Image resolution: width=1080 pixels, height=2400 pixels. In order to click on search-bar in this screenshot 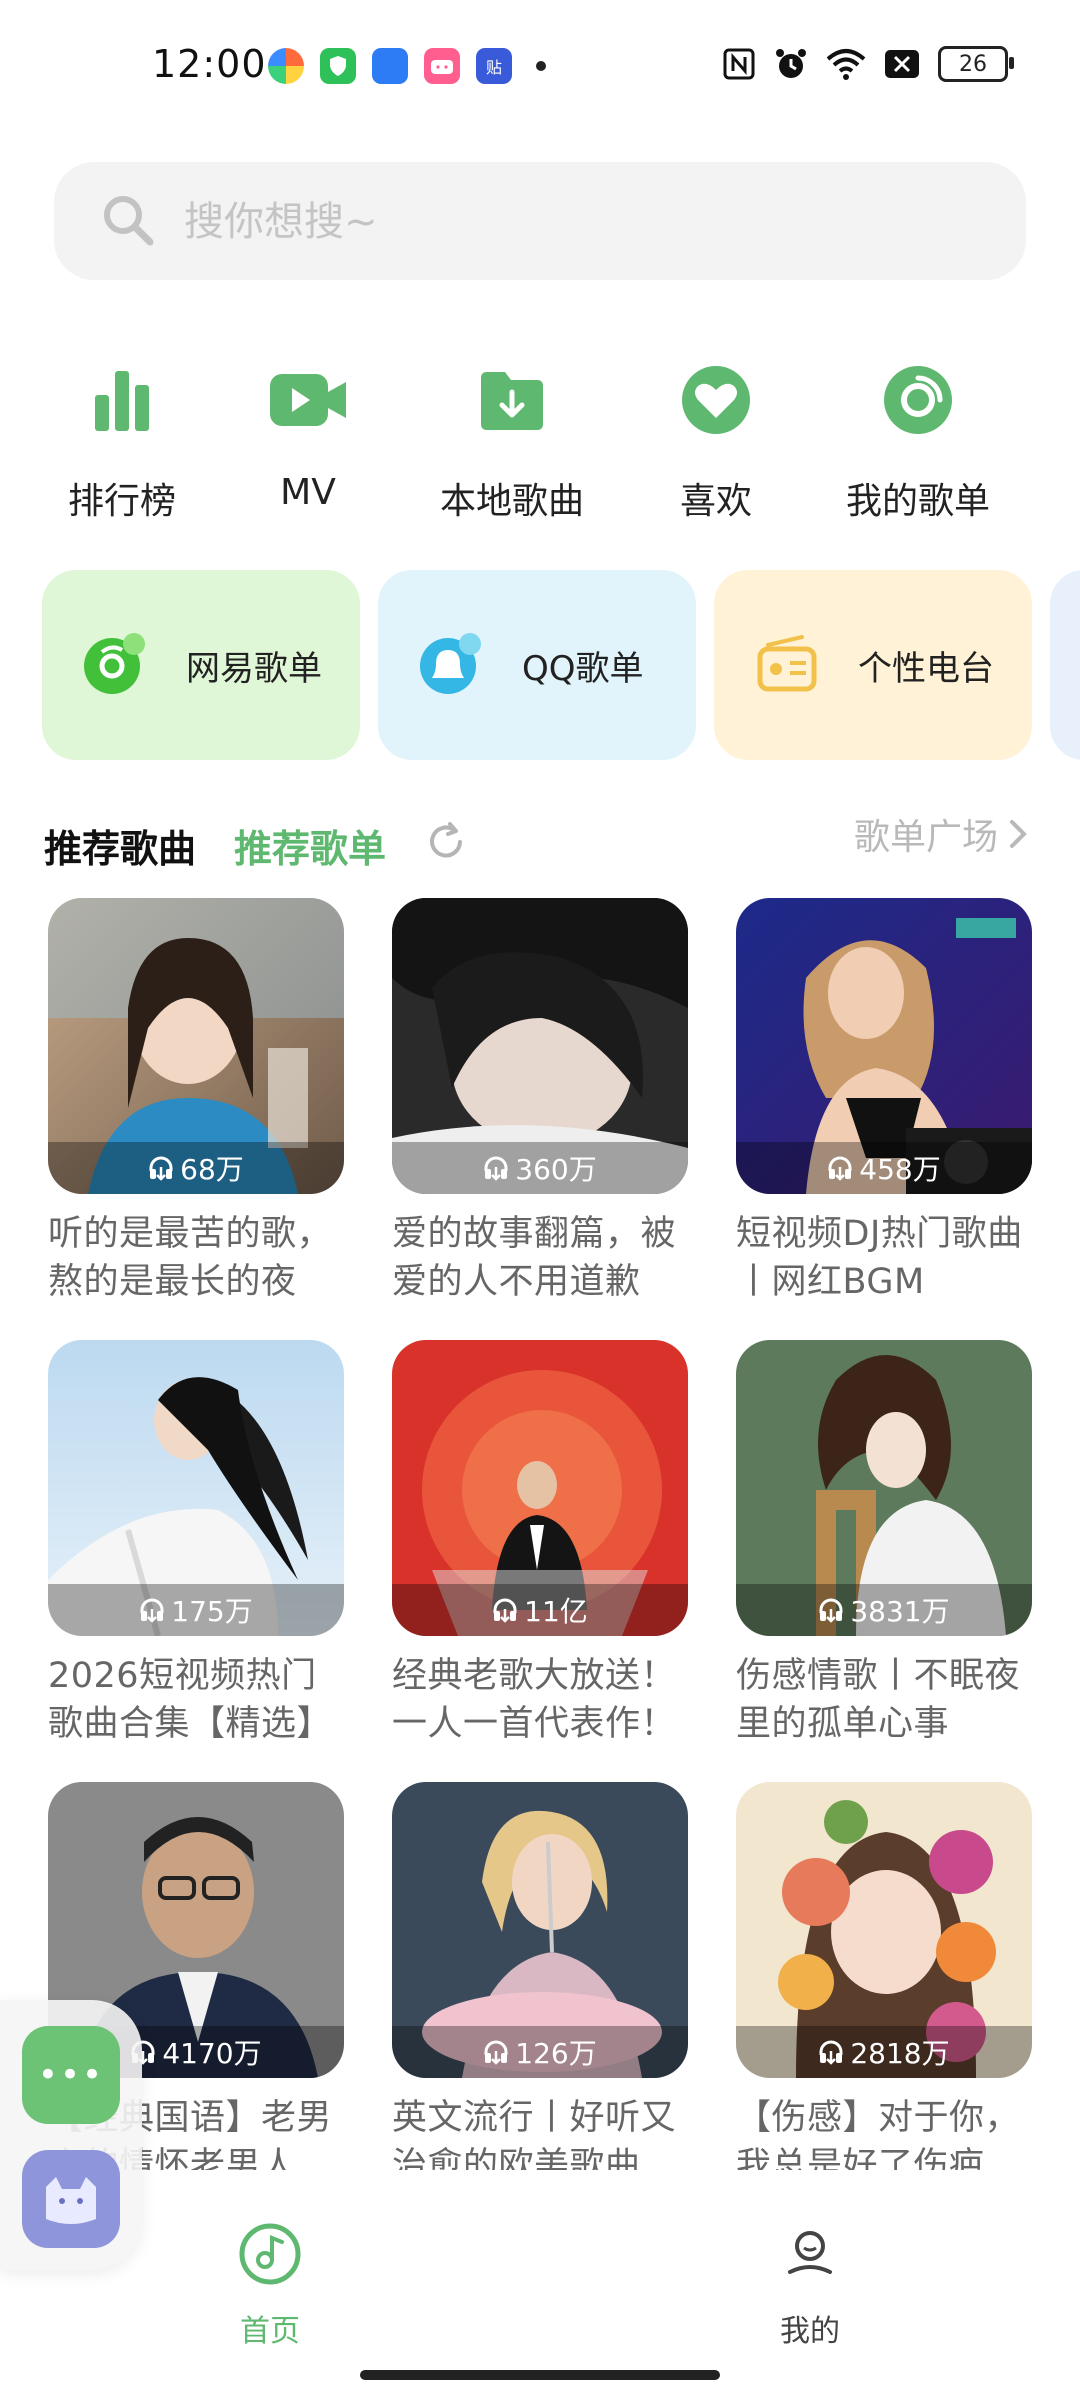, I will do `click(540, 221)`.